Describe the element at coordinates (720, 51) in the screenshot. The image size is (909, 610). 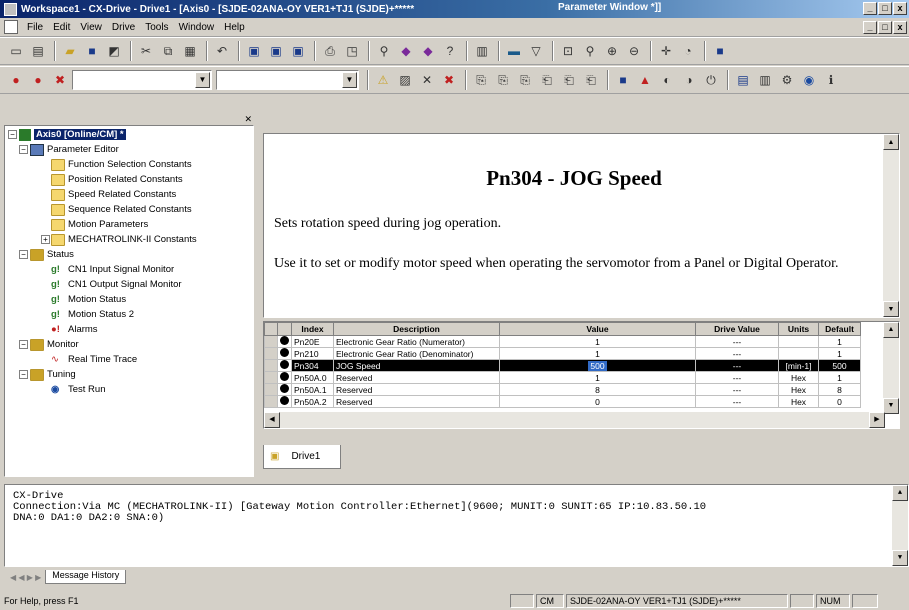
I see `chart-icon: ■` at that location.